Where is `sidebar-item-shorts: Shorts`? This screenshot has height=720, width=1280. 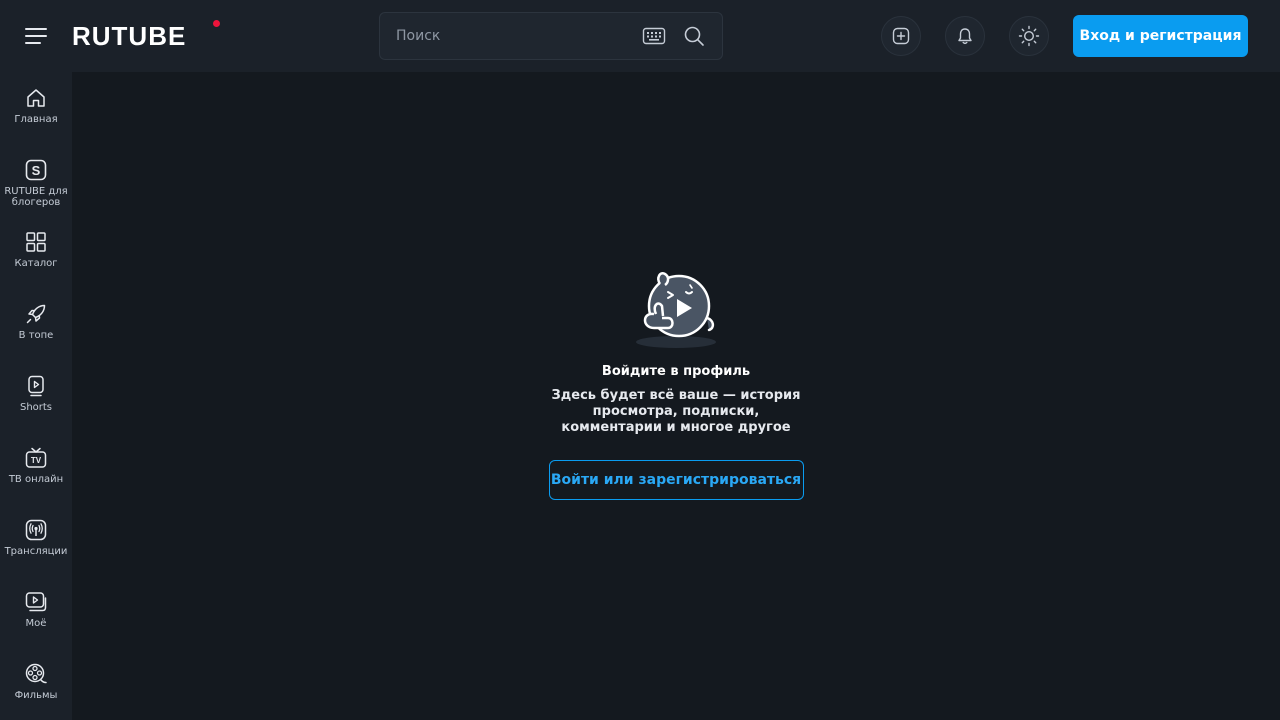 sidebar-item-shorts: Shorts is located at coordinates (36, 396).